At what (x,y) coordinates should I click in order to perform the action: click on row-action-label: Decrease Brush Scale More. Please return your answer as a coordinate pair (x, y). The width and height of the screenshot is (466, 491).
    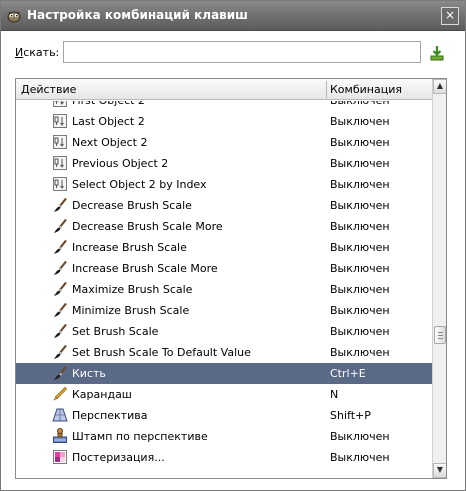
    Looking at the image, I should click on (147, 226).